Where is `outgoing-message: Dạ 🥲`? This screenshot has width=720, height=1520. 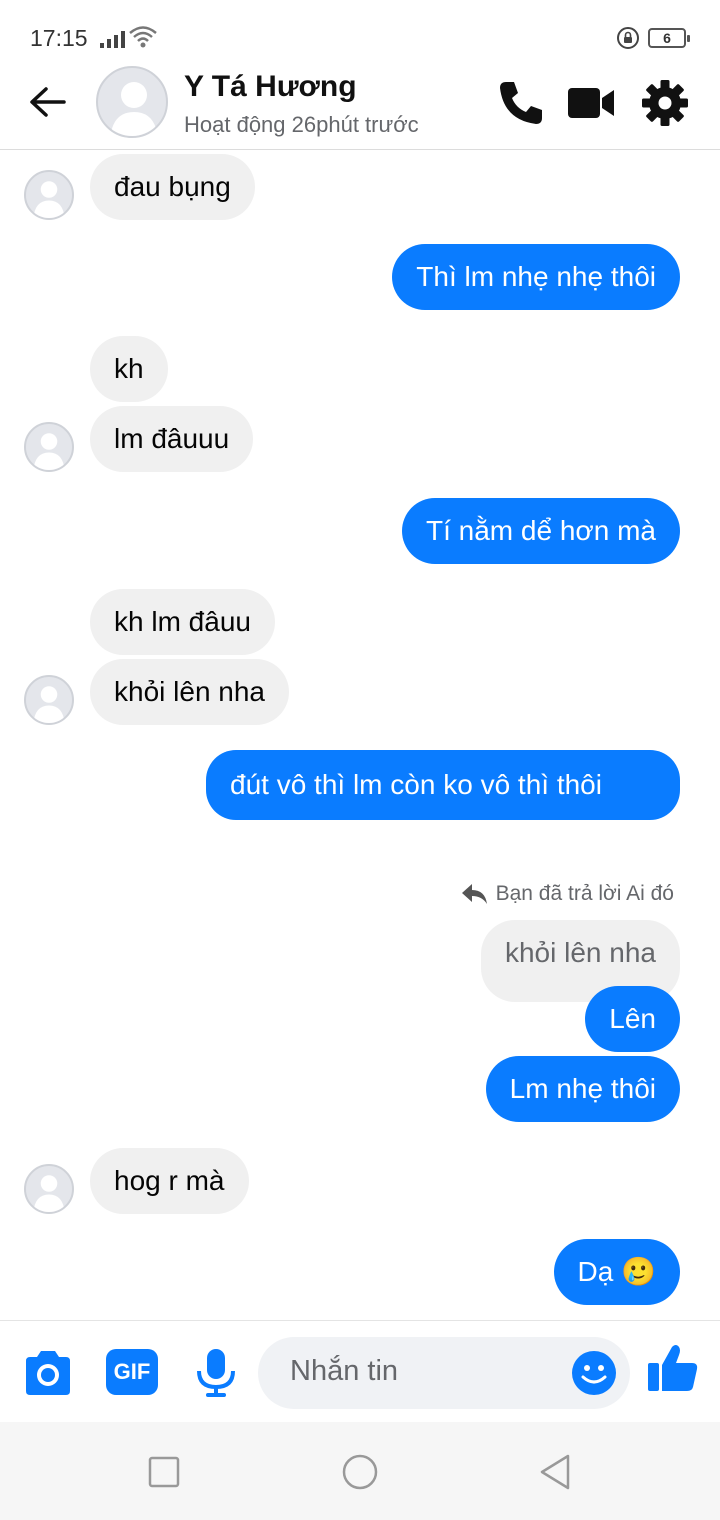 outgoing-message: Dạ 🥲 is located at coordinates (616, 1272).